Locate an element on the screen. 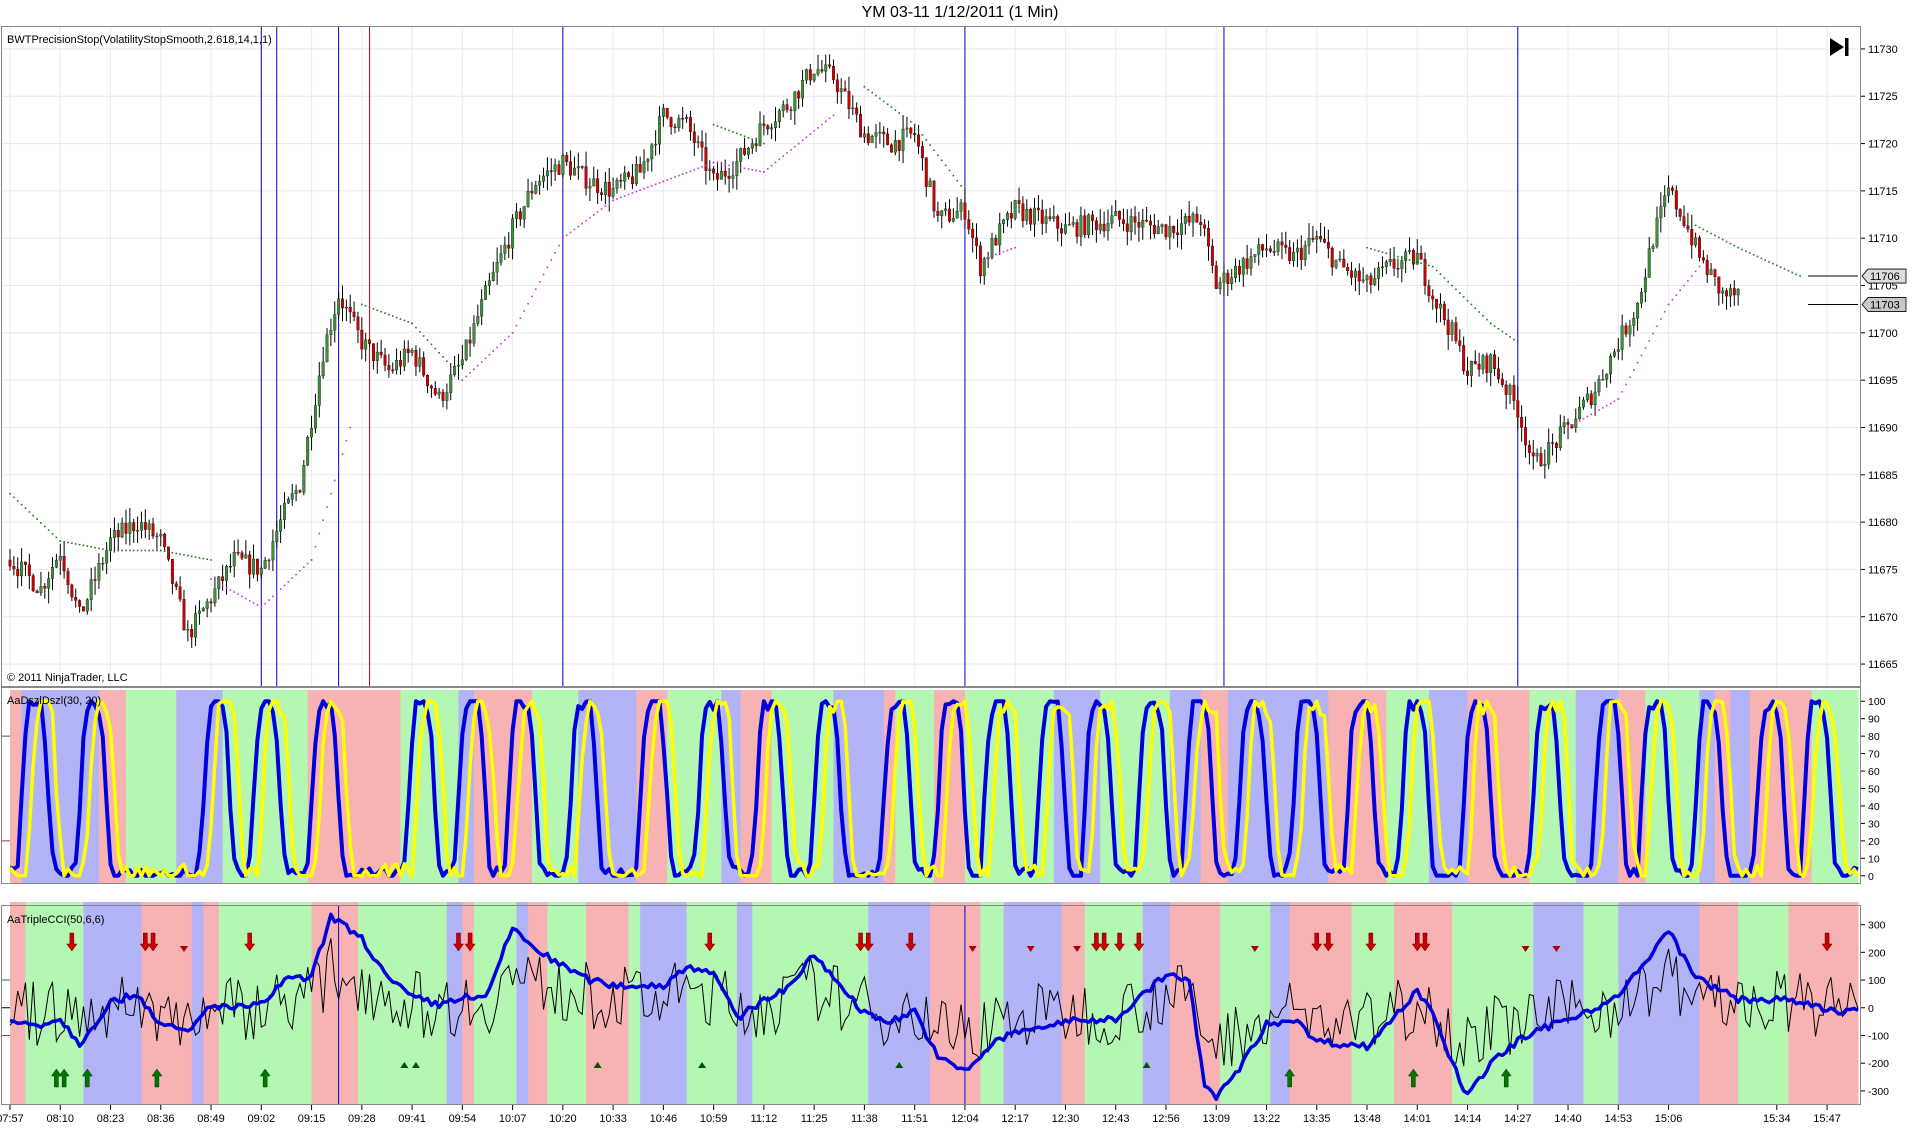 This screenshot has width=1920, height=1146. dsz-axis-label: 40 is located at coordinates (1874, 807).